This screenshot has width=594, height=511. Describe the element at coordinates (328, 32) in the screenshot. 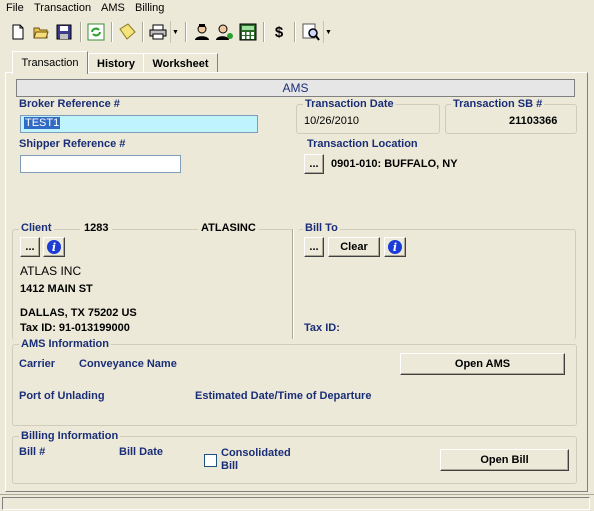

I see `settings-dropdown-chevron-icon: ▼` at that location.